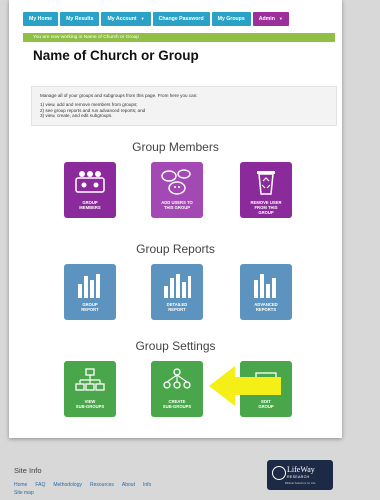 Image resolution: width=380 pixels, height=500 pixels. Describe the element at coordinates (122, 19) in the screenshot. I see `nav-label: My Account` at that location.